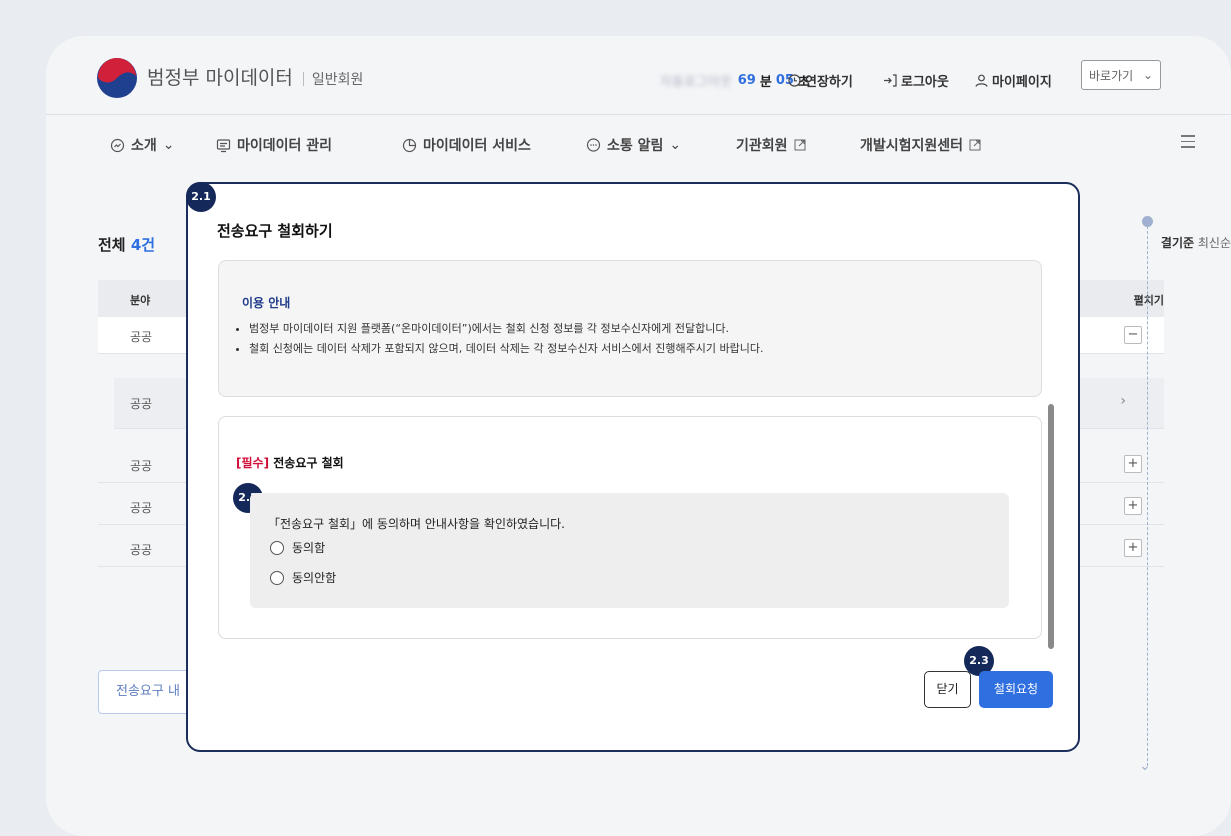 The width and height of the screenshot is (1231, 836). I want to click on required-heading: [필수] 전송요구 철회, so click(290, 462).